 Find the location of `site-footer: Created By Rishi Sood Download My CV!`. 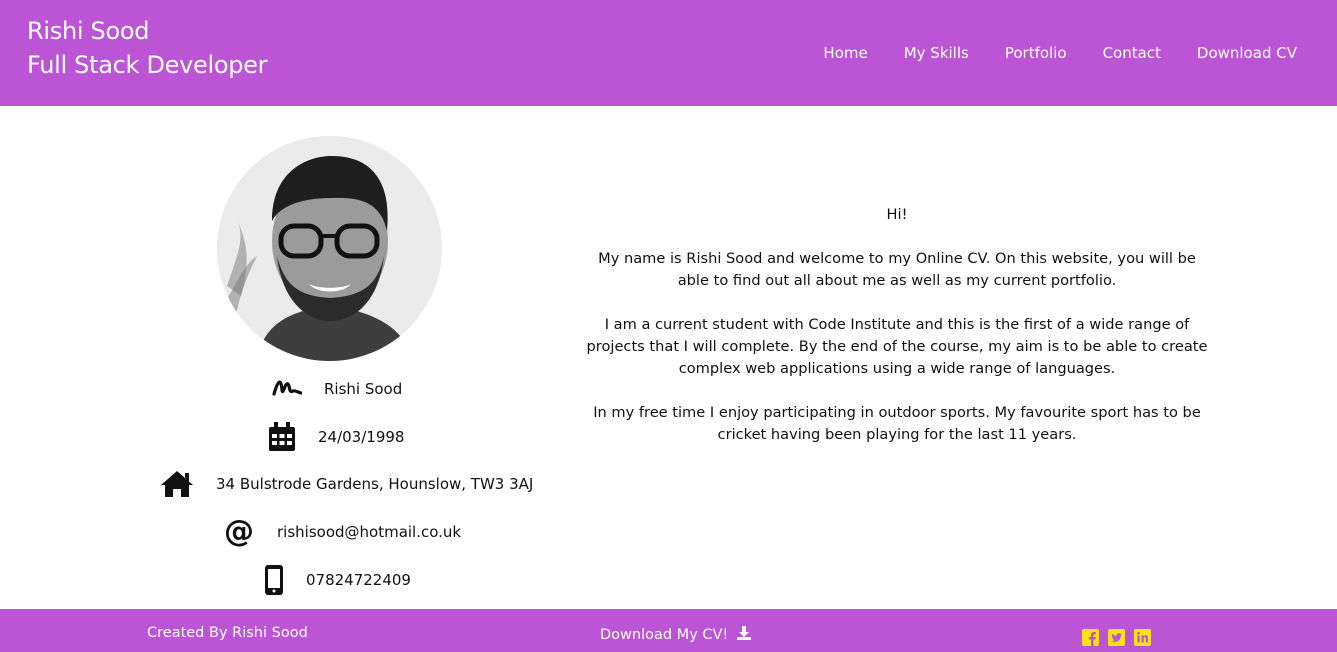

site-footer: Created By Rishi Sood Download My CV! is located at coordinates (668, 630).